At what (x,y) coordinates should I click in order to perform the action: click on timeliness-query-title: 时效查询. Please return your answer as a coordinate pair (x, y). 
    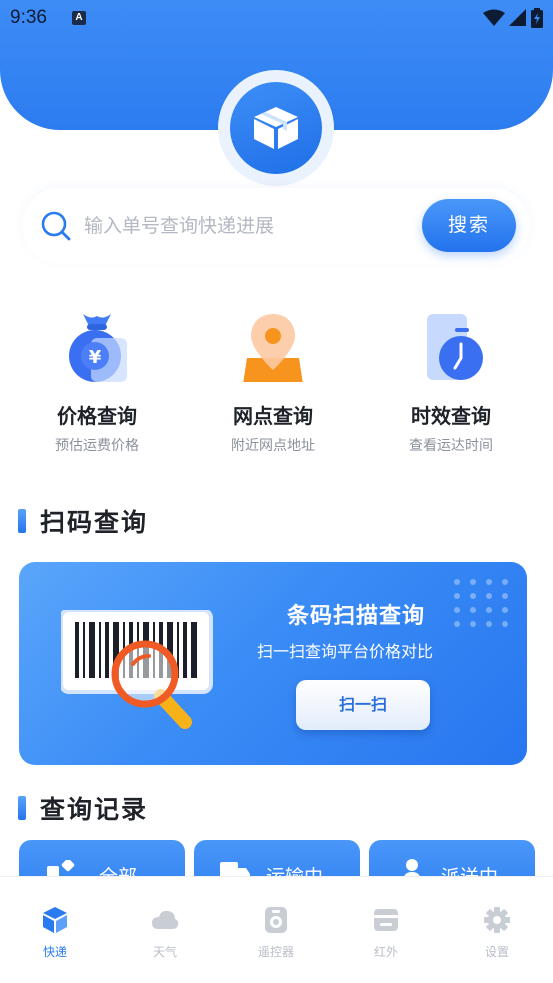
    Looking at the image, I should click on (451, 416).